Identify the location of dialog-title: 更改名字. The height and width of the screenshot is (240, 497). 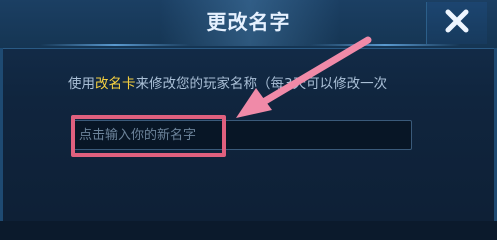
(248, 22).